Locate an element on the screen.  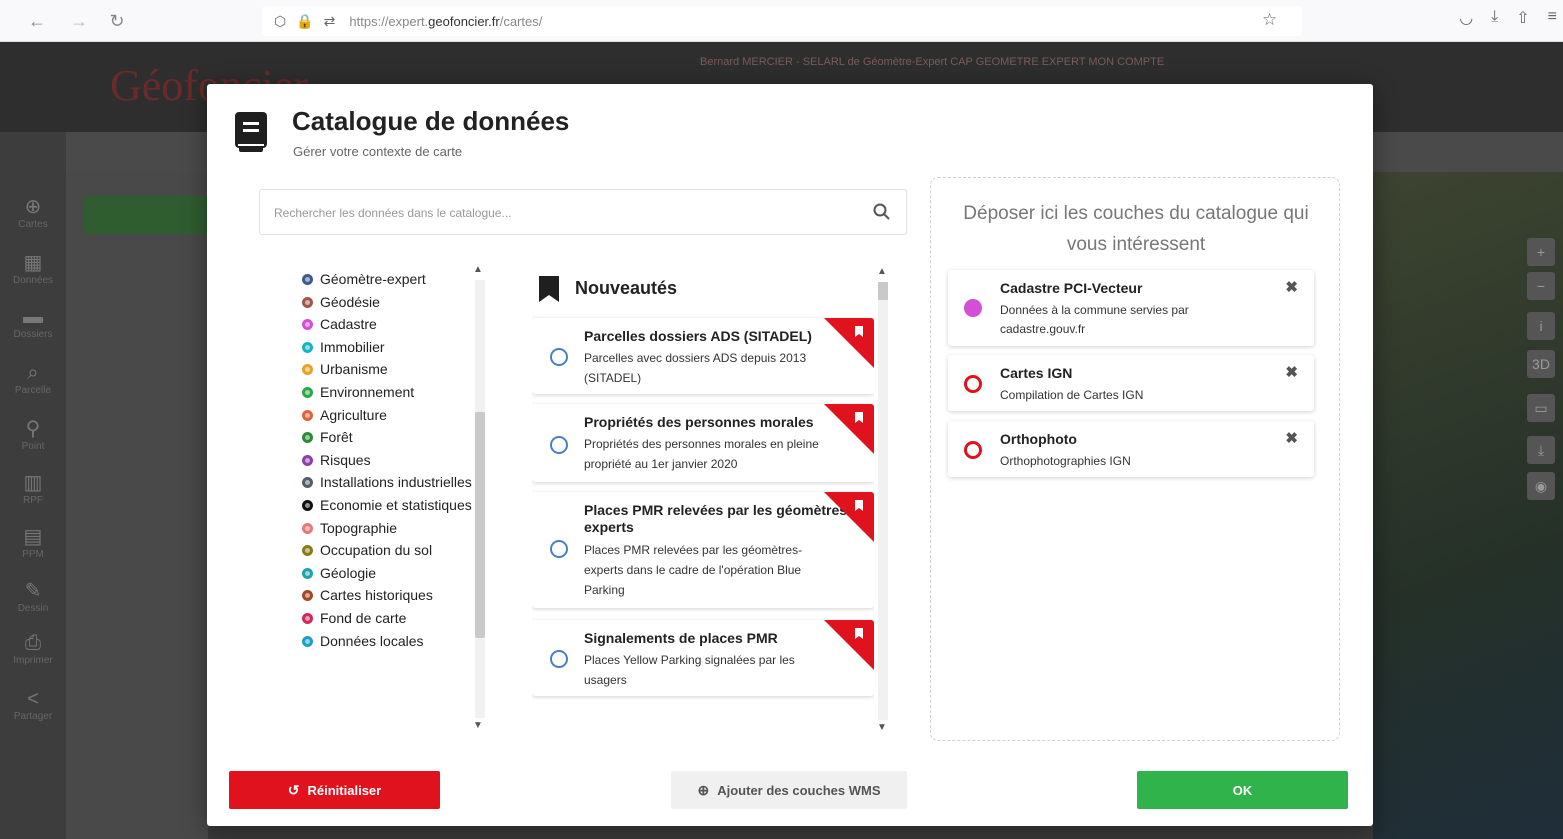
category-item: Occupation du sol is located at coordinates (387, 550).